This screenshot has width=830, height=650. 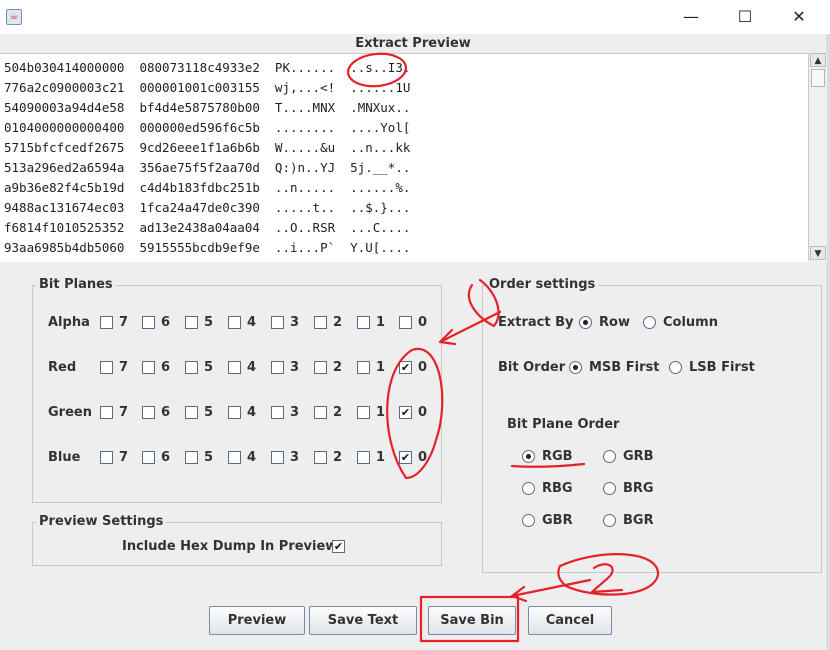 I want to click on order-grb-radio, so click(x=609, y=456).